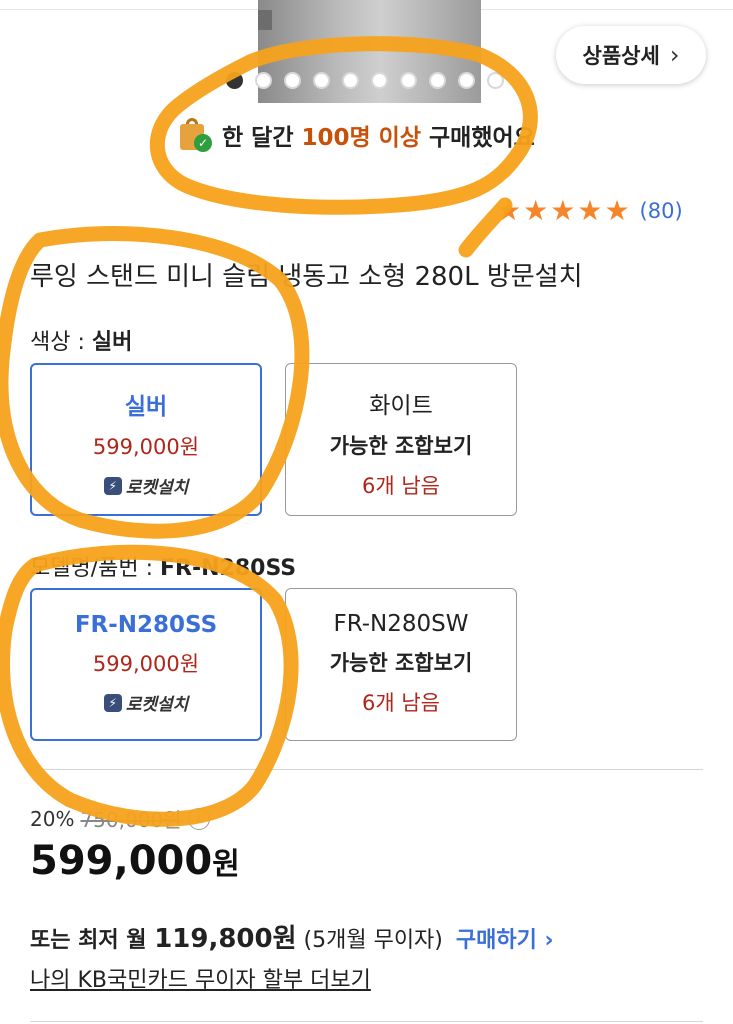  I want to click on installment-info: 또는 최저 월 119,800원 (5개월 무이자) 구매하기 ›, so click(292, 939).